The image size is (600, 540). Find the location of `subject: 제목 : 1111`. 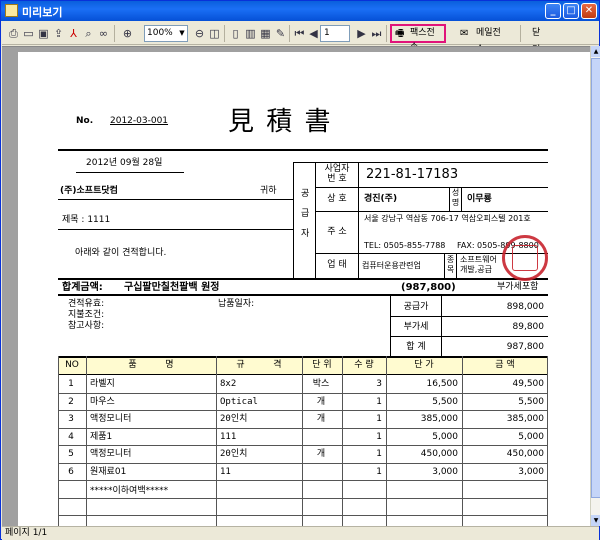

subject: 제목 : 1111 is located at coordinates (86, 220).